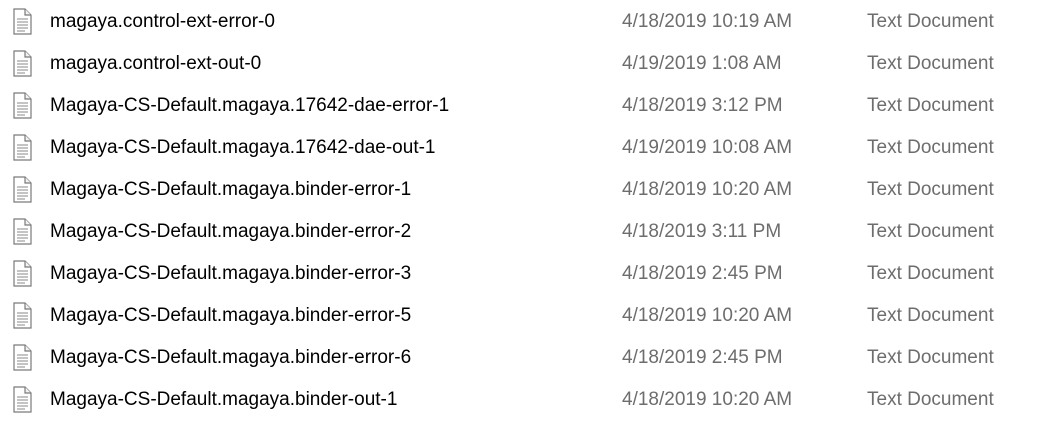 This screenshot has height=421, width=1041. What do you see at coordinates (702, 231) in the screenshot?
I see `file-date-modified: 4/18/2019 3:11 PM` at bounding box center [702, 231].